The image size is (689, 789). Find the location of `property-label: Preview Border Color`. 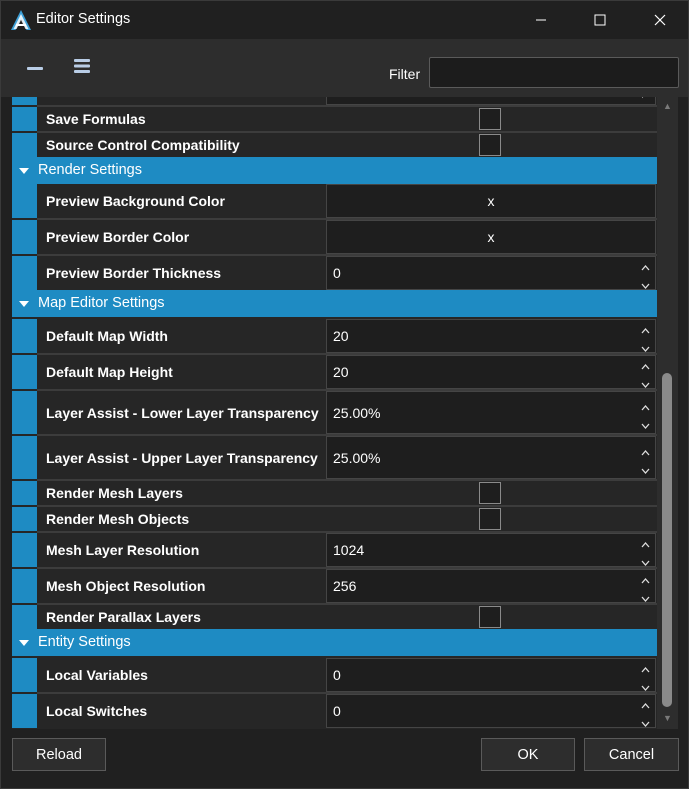

property-label: Preview Border Color is located at coordinates (181, 237).